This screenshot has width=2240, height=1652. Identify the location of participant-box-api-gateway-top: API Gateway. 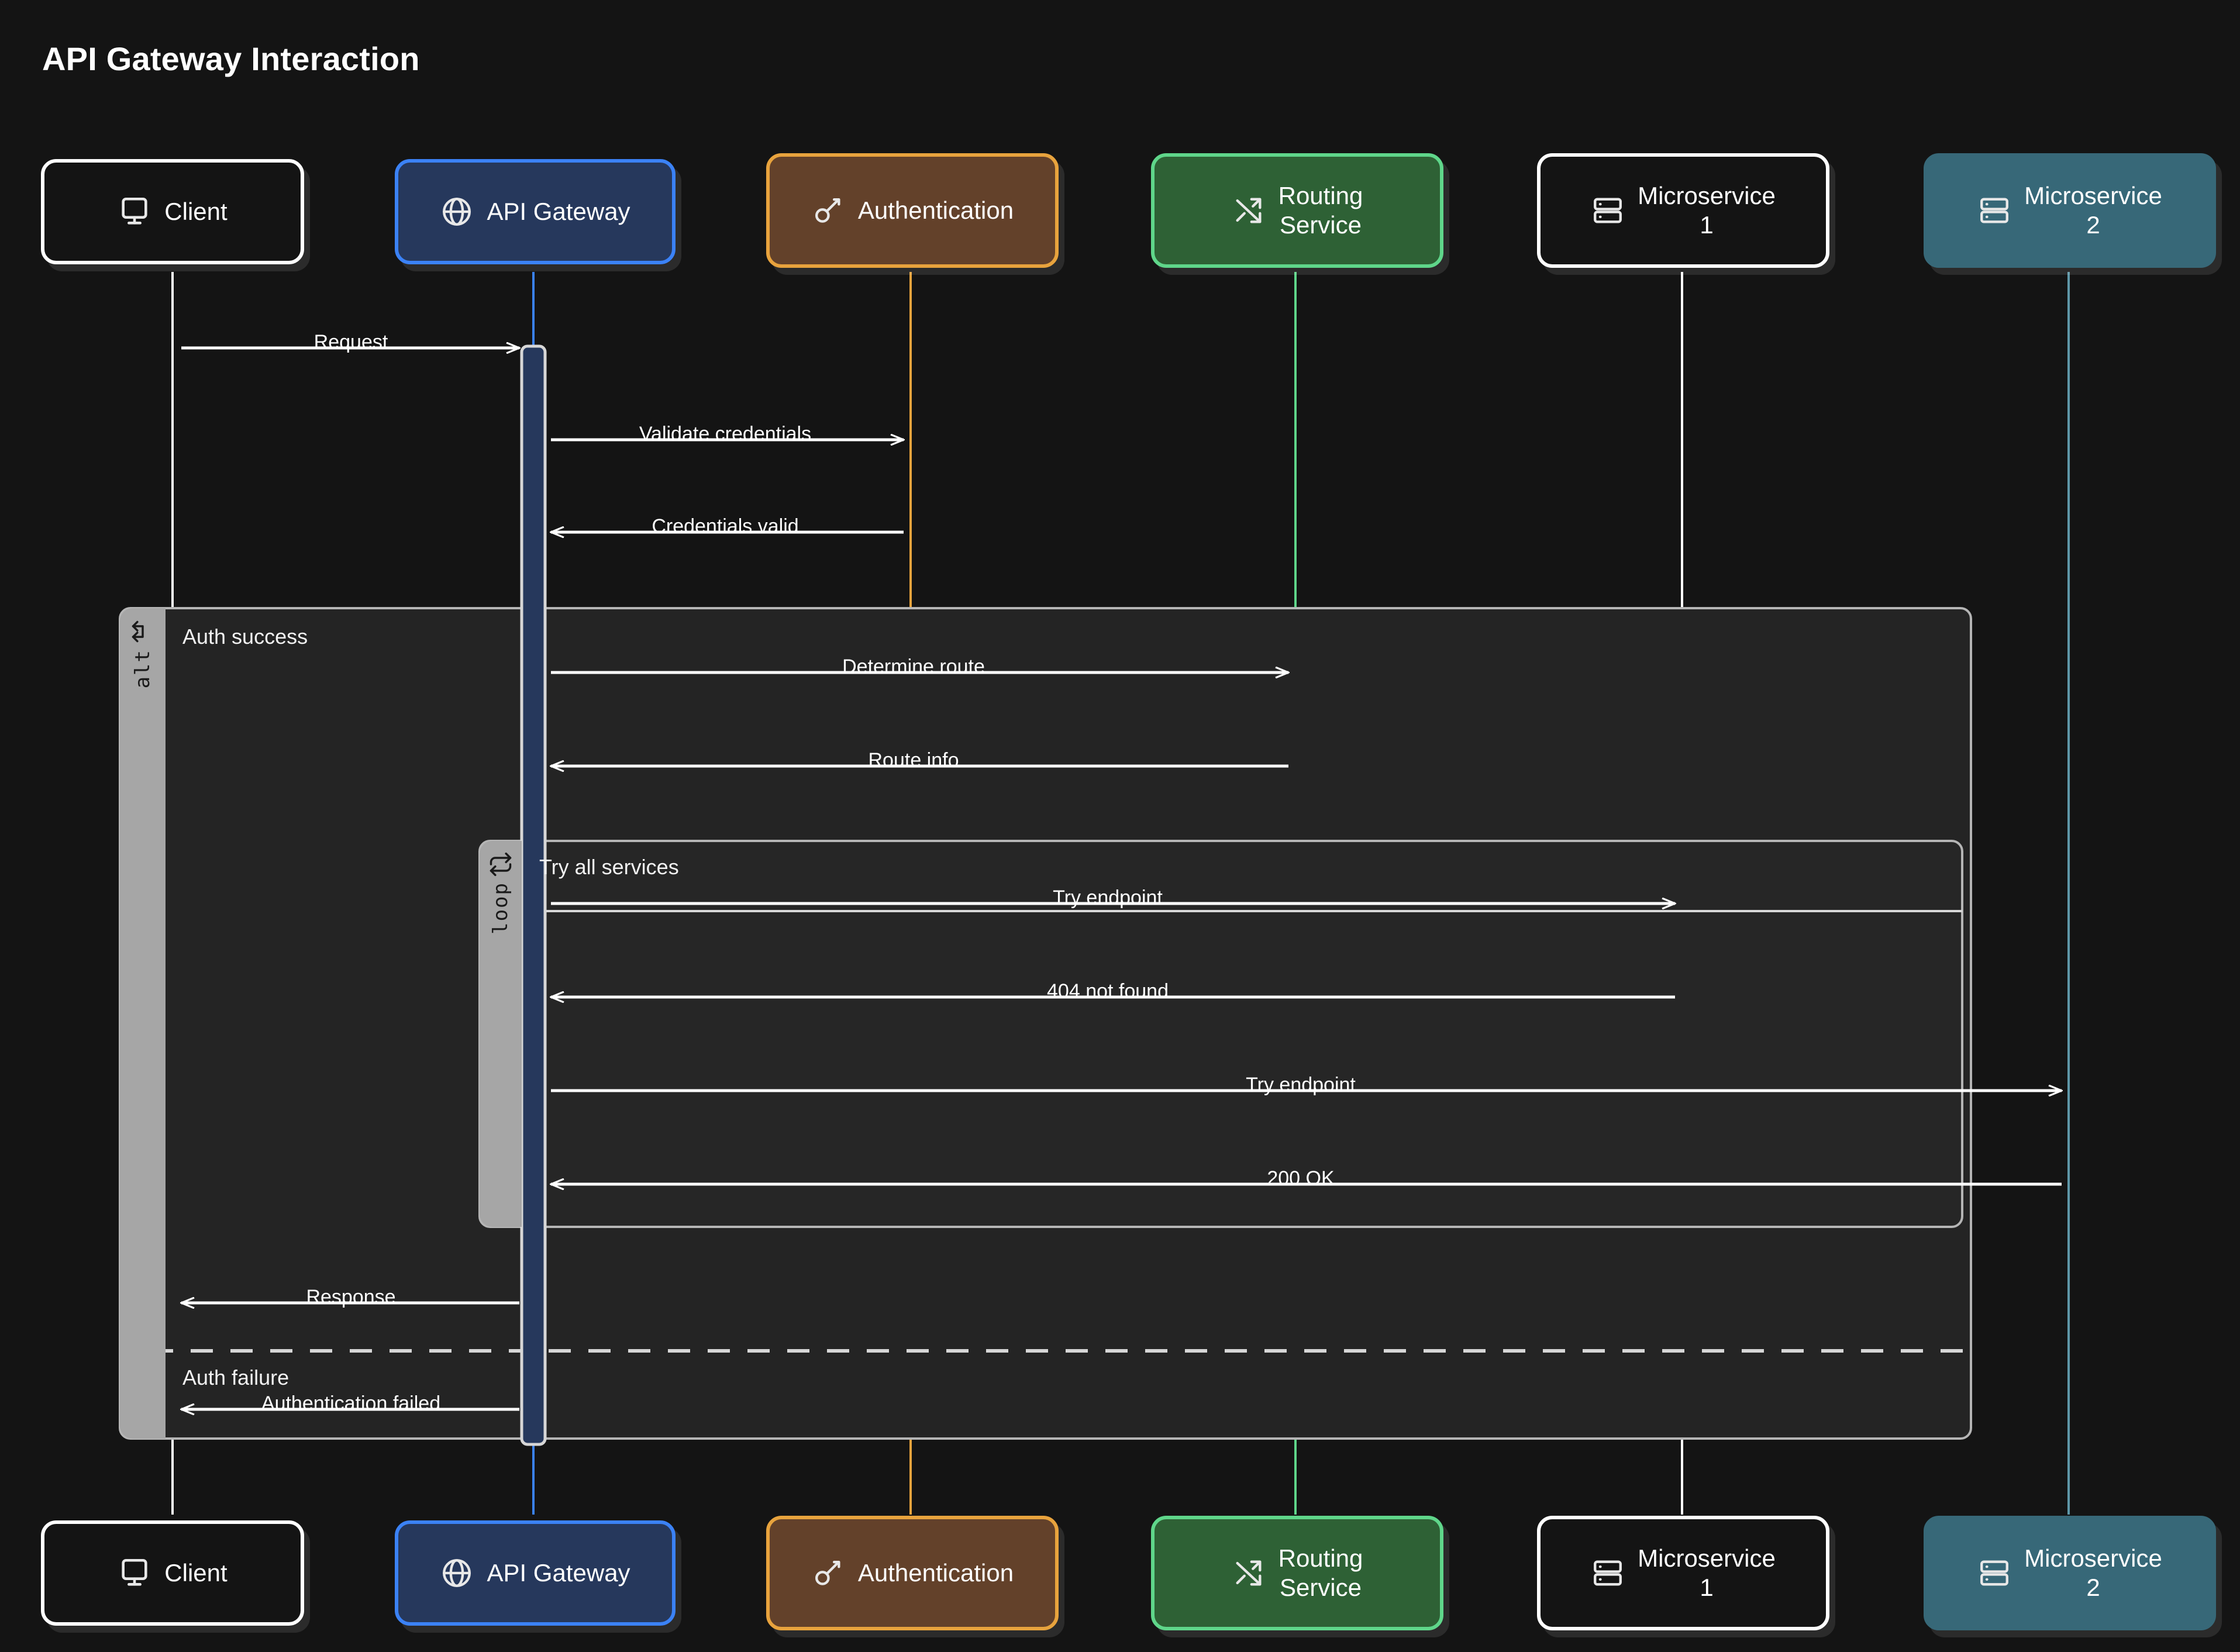
(535, 211).